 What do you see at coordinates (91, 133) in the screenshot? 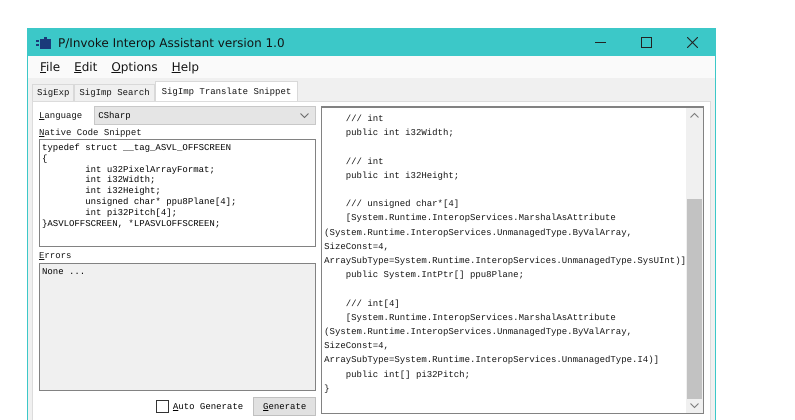
I see `native-code-label: Native Code Snippet` at bounding box center [91, 133].